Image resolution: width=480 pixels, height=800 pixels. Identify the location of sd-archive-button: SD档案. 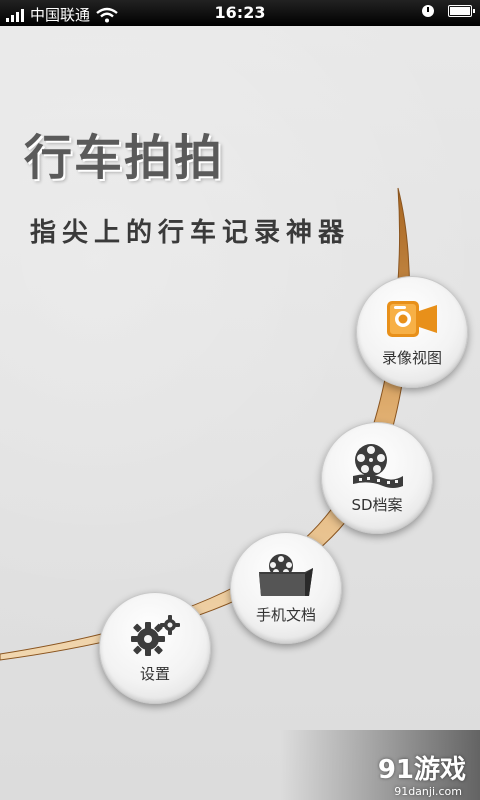
(377, 478).